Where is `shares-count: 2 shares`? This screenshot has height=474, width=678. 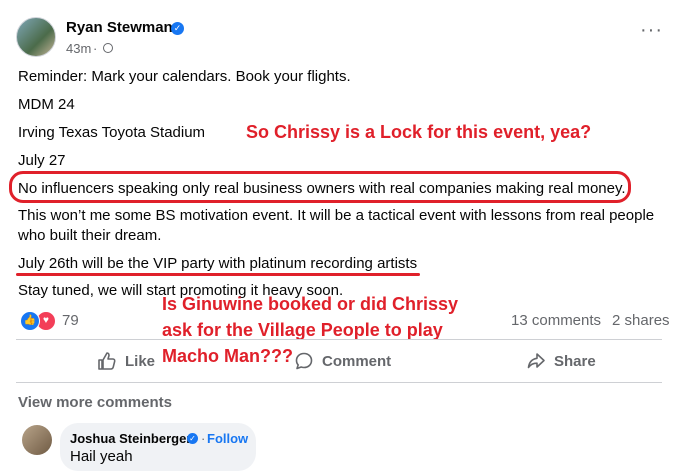 shares-count: 2 shares is located at coordinates (641, 320).